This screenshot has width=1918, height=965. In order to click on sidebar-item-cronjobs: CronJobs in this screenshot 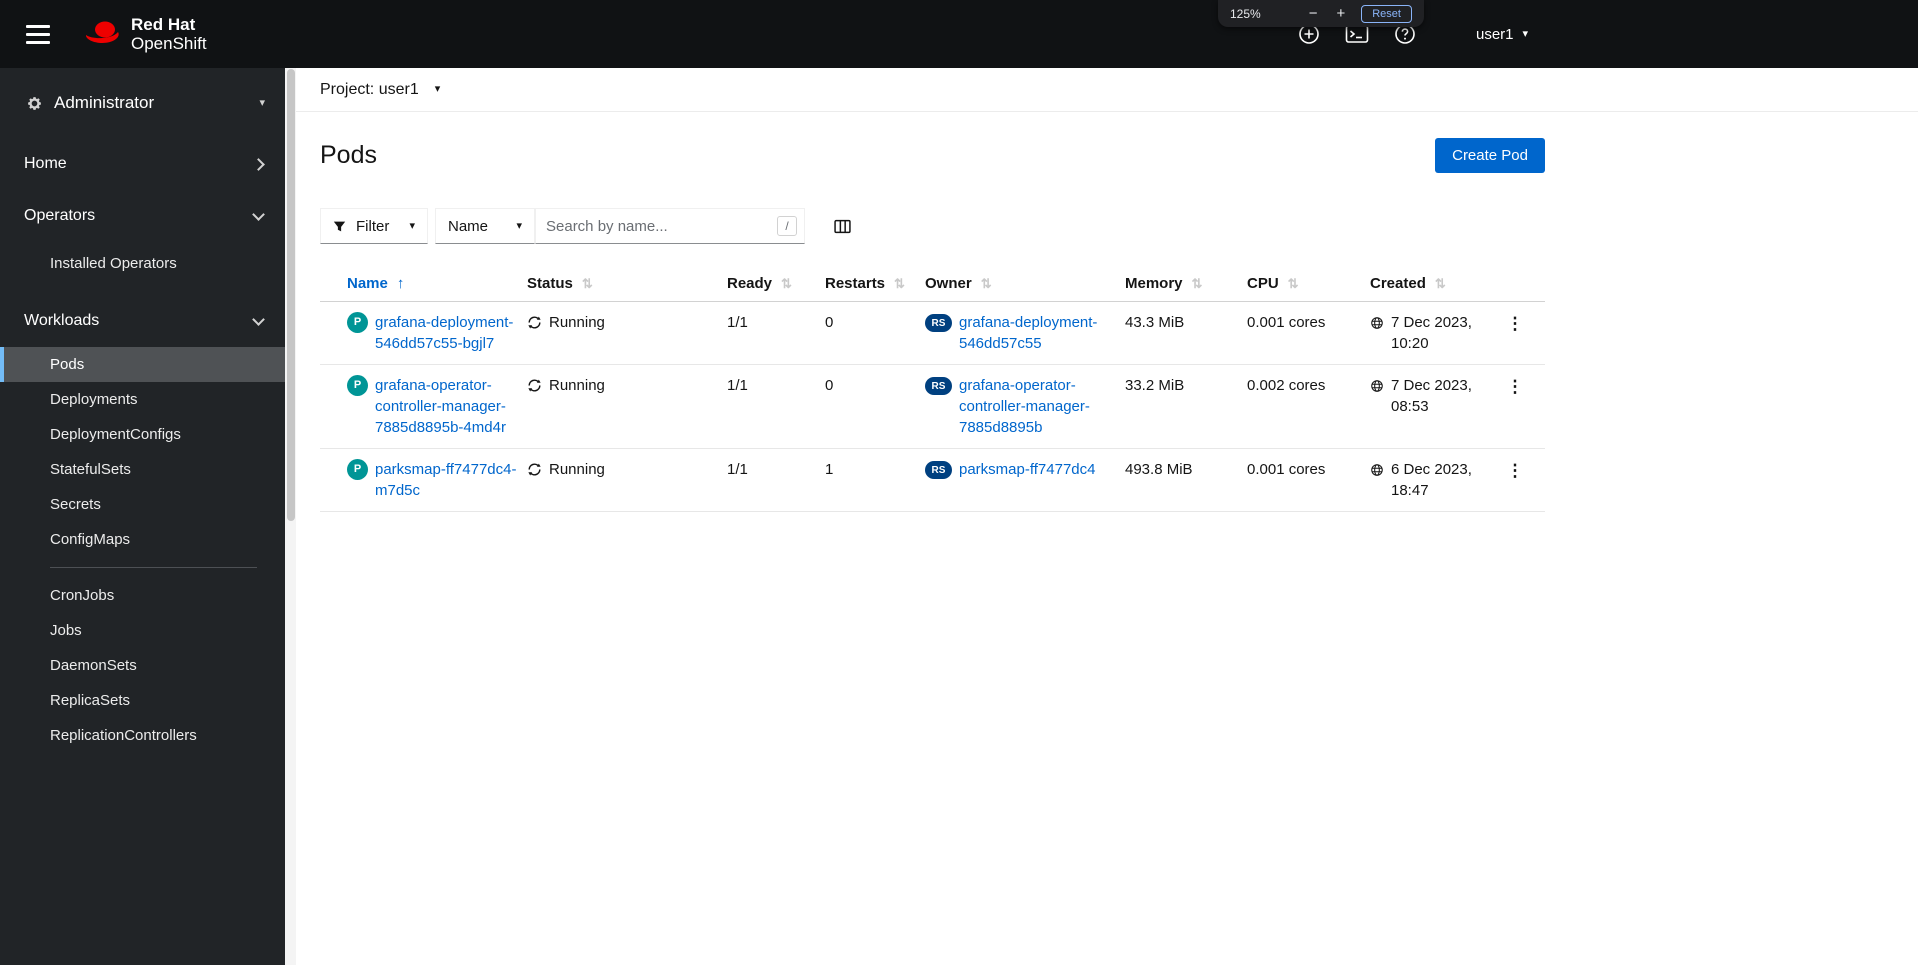, I will do `click(142, 595)`.